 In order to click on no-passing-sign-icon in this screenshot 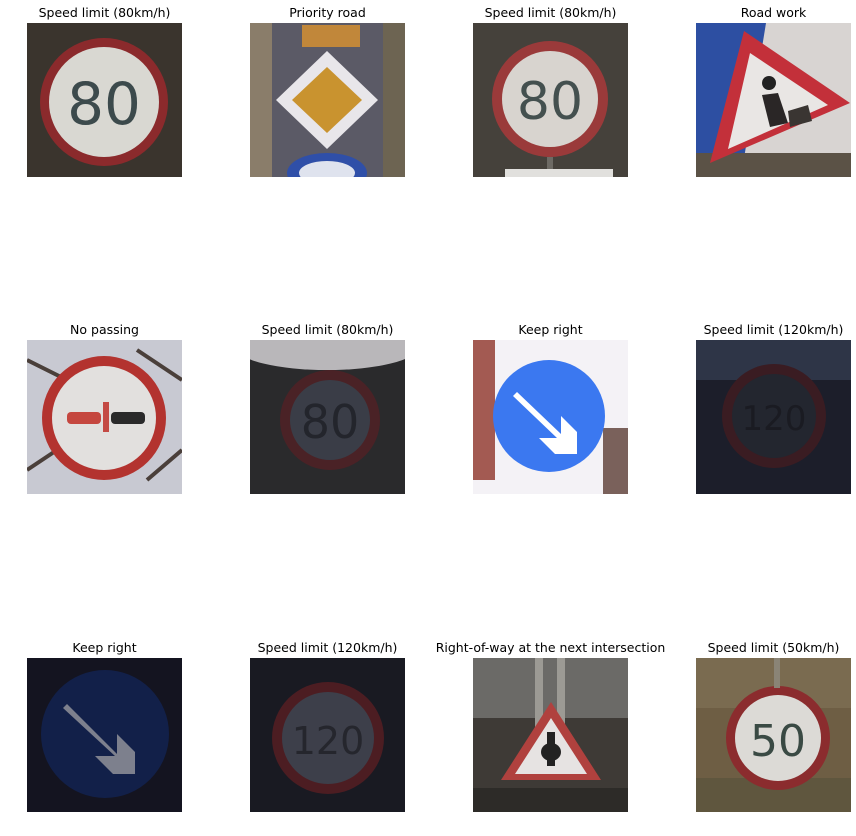, I will do `click(104, 417)`.